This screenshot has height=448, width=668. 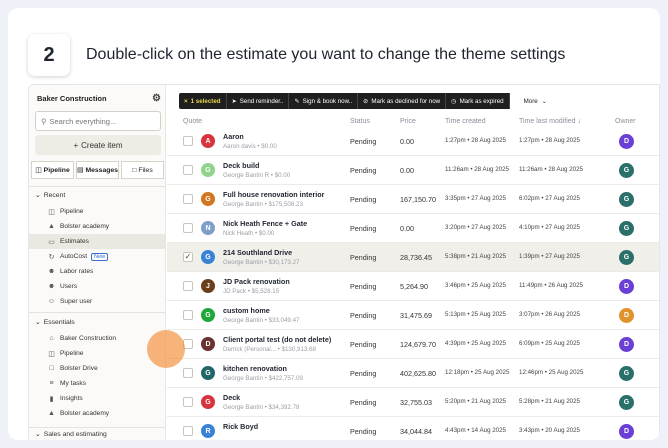 What do you see at coordinates (51, 286) in the screenshot?
I see `users-icon: ☻` at bounding box center [51, 286].